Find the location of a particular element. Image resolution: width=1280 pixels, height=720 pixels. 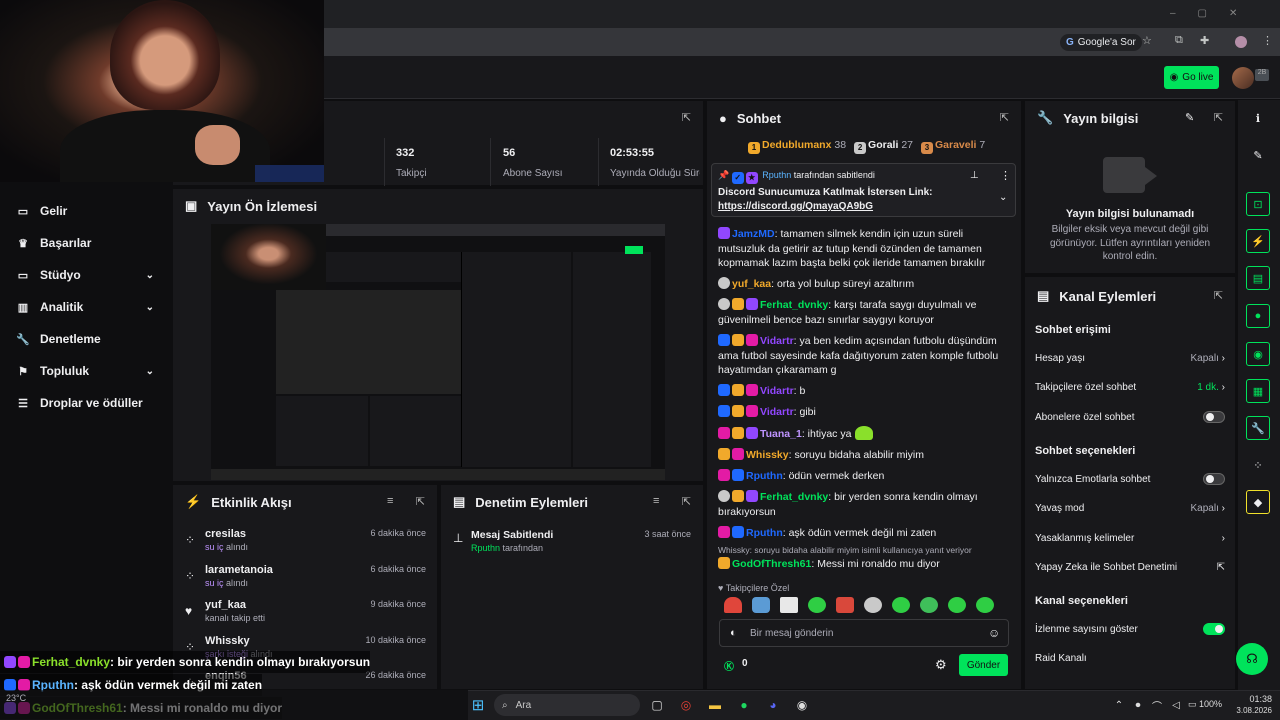

chat-input: ◐ Bir mesaj gönderin ☺ is located at coordinates (864, 633).